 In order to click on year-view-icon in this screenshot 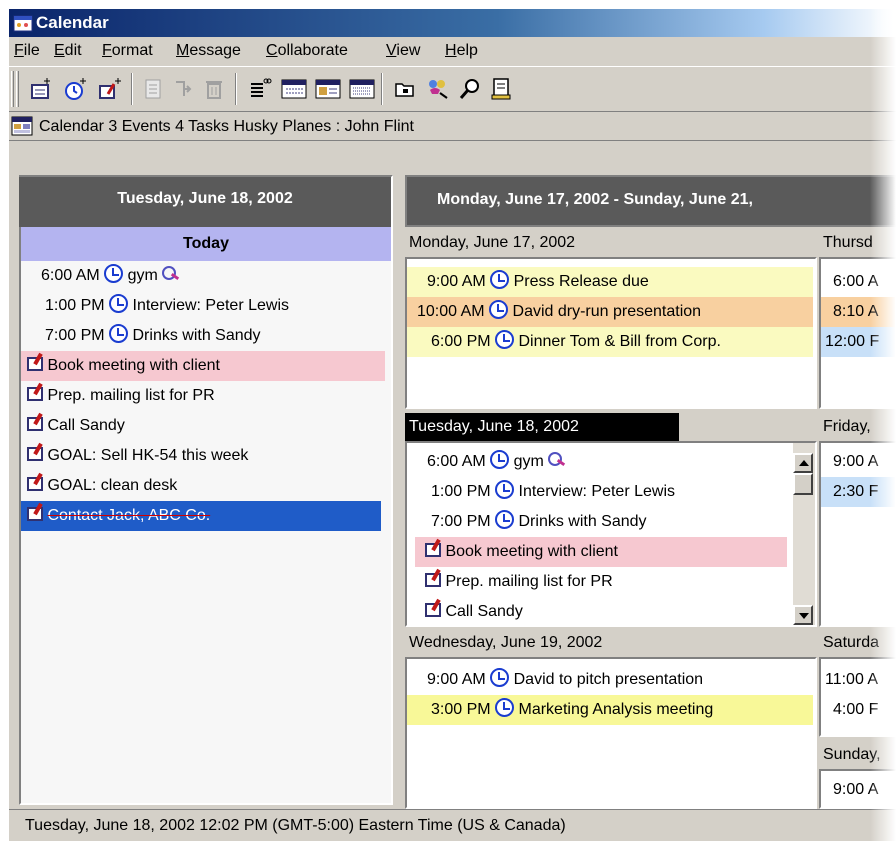, I will do `click(362, 89)`.